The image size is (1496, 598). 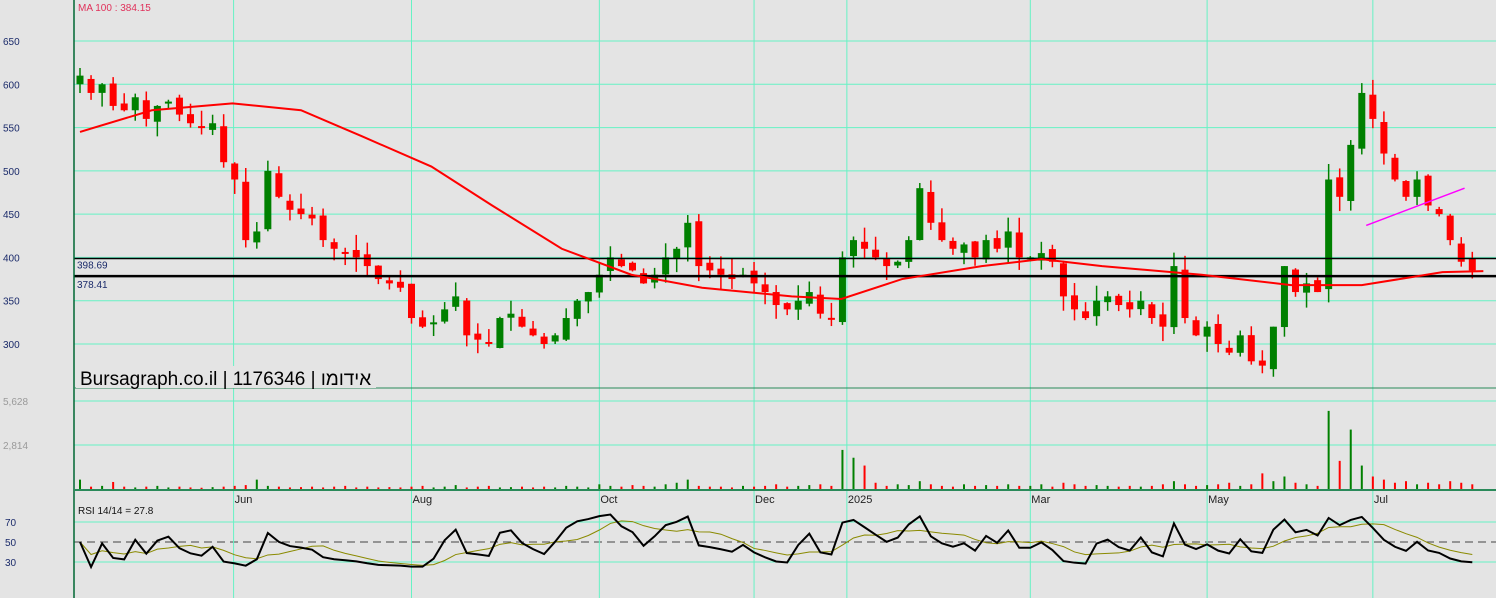 I want to click on date-tick-label: 2025, so click(x=860, y=500).